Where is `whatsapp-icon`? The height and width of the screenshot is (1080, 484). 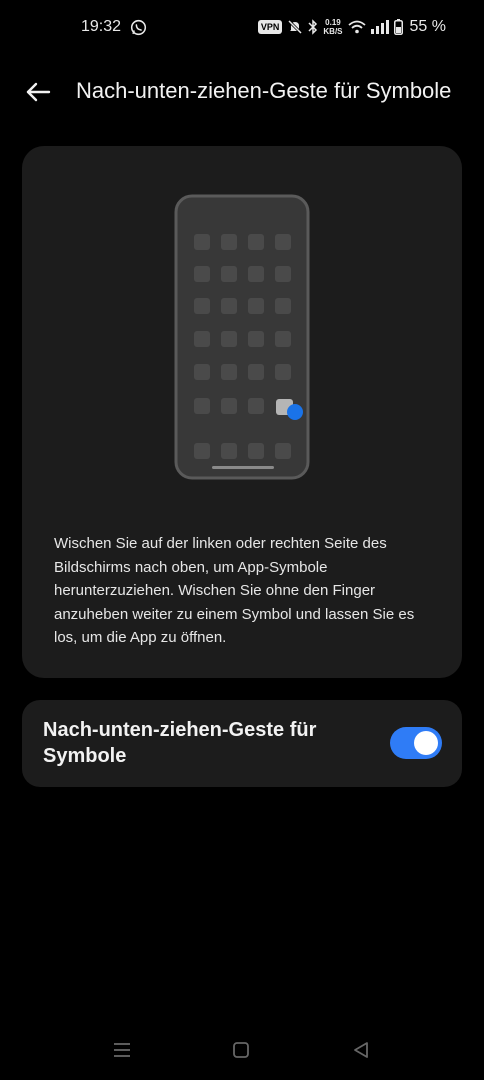
whatsapp-icon is located at coordinates (138, 27).